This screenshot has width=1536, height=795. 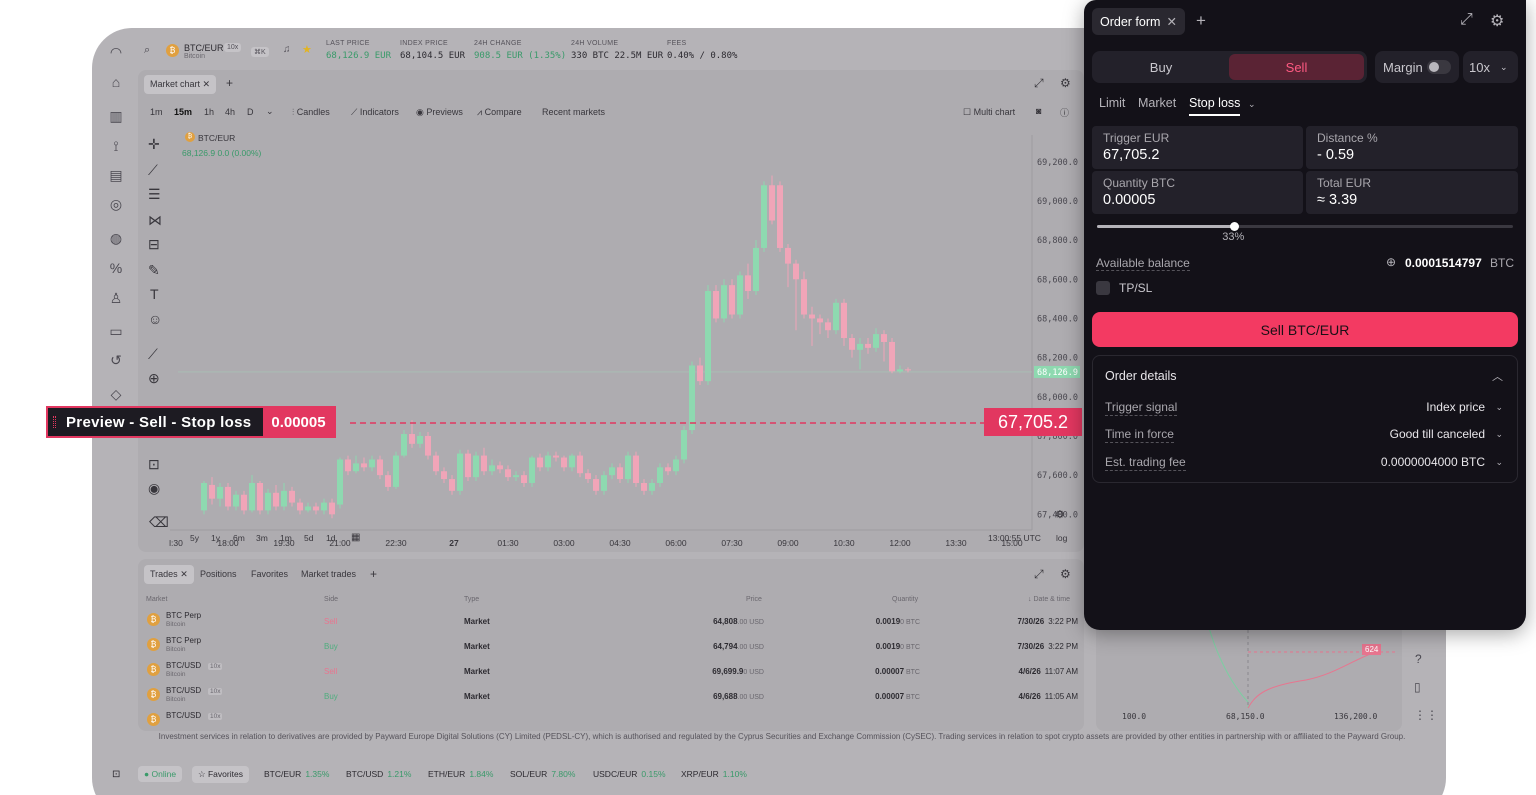 What do you see at coordinates (116, 360) in the screenshot?
I see `history-icon: ↺` at bounding box center [116, 360].